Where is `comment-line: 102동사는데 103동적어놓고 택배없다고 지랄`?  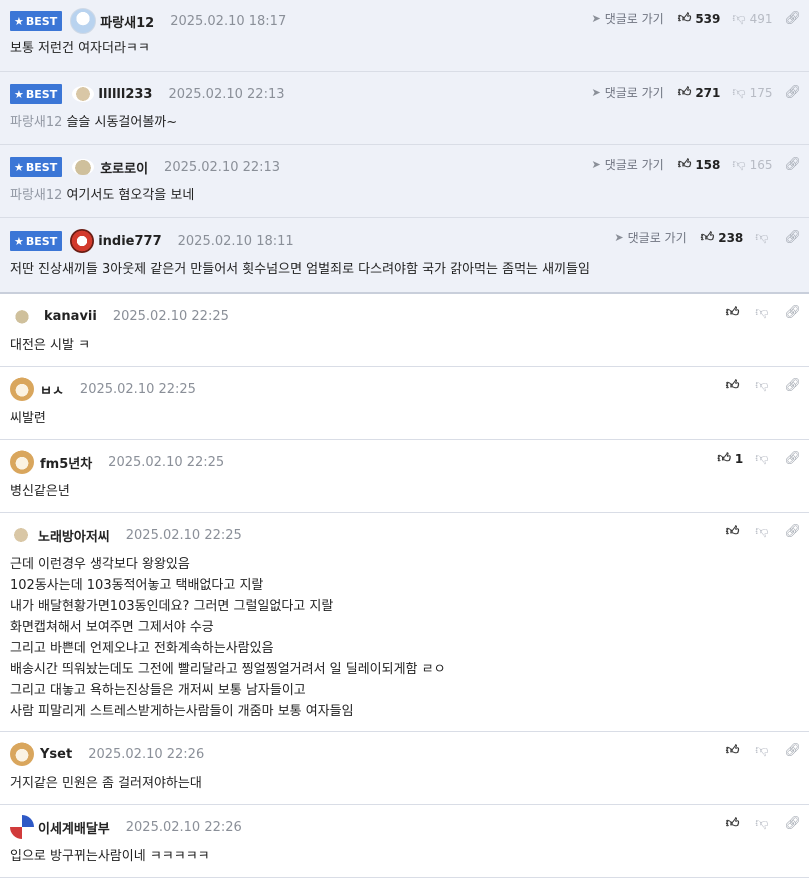 comment-line: 102동사는데 103동적어놓고 택배없다고 지랄 is located at coordinates (137, 585).